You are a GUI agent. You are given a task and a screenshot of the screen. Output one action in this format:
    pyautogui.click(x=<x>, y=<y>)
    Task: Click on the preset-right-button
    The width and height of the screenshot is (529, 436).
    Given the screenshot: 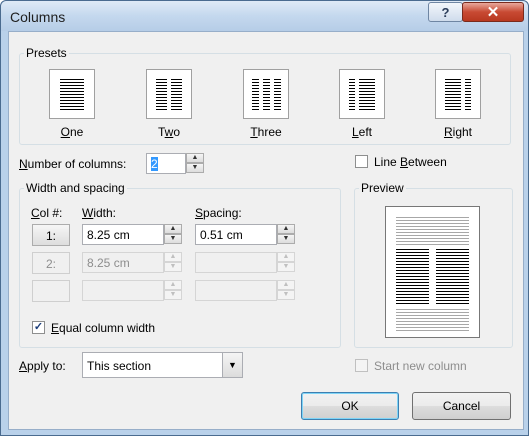 What is the action you would take?
    pyautogui.click(x=458, y=94)
    